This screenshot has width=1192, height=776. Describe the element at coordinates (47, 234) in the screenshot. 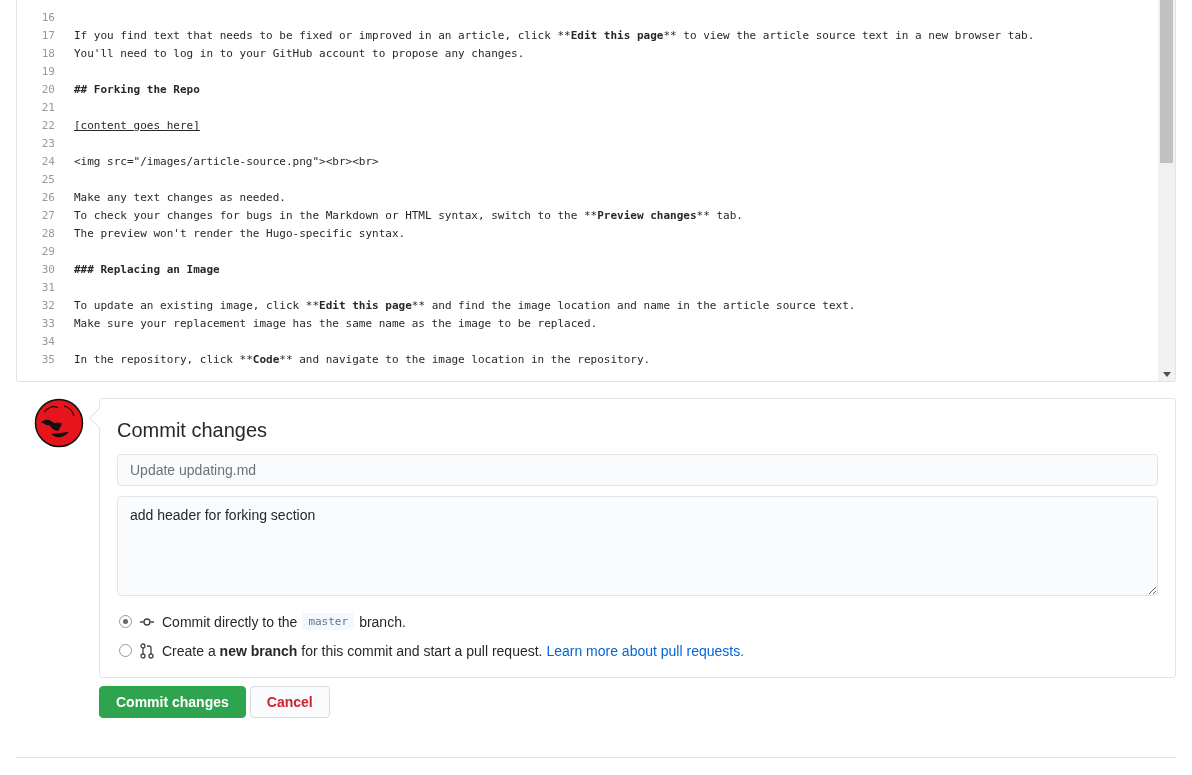

I see `line-number: 28` at that location.